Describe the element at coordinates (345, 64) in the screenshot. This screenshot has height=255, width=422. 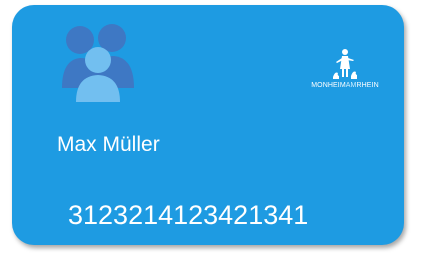
I see `goose-girl-icon` at that location.